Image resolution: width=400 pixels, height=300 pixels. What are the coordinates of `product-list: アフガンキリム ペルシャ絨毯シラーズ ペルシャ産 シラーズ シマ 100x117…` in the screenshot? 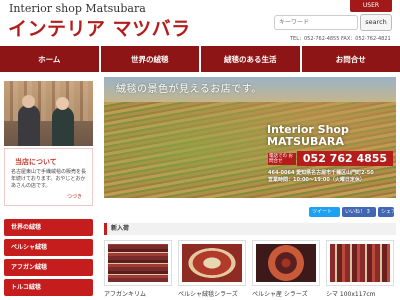 It's located at (250, 269).